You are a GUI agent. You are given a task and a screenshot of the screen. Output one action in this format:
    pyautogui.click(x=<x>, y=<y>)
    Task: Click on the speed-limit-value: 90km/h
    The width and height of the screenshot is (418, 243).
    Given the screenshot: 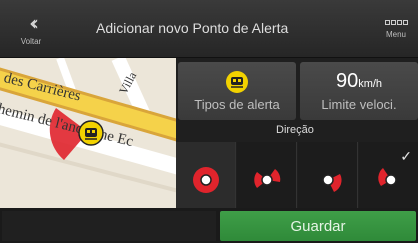 What is the action you would take?
    pyautogui.click(x=359, y=81)
    